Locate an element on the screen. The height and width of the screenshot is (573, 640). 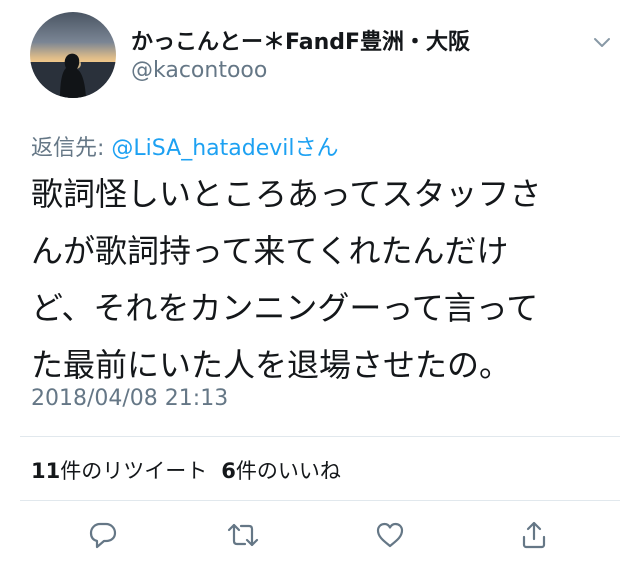
tweet-stats: 11件のリツイート 6件のいいね is located at coordinates (186, 470).